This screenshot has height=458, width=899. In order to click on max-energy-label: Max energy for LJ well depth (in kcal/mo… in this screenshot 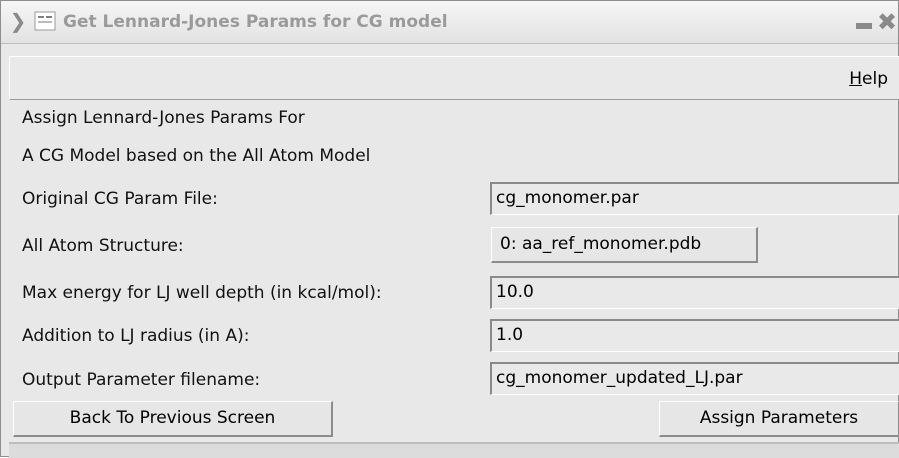, I will do `click(202, 293)`.